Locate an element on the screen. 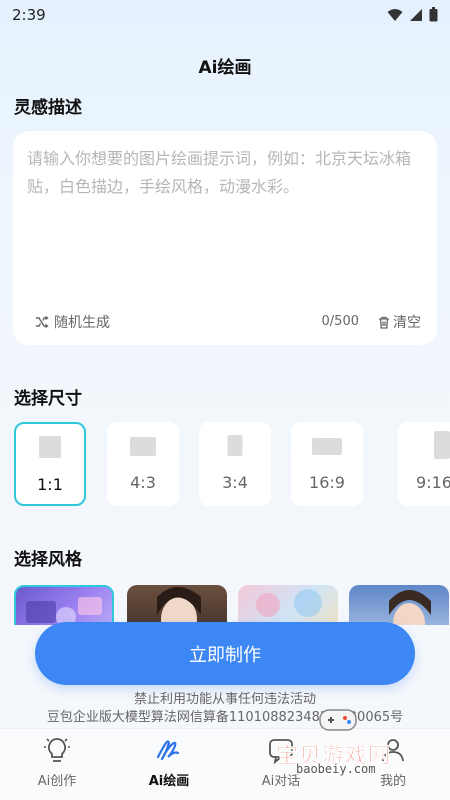 The height and width of the screenshot is (800, 450). ratio-16-9-shape is located at coordinates (327, 446).